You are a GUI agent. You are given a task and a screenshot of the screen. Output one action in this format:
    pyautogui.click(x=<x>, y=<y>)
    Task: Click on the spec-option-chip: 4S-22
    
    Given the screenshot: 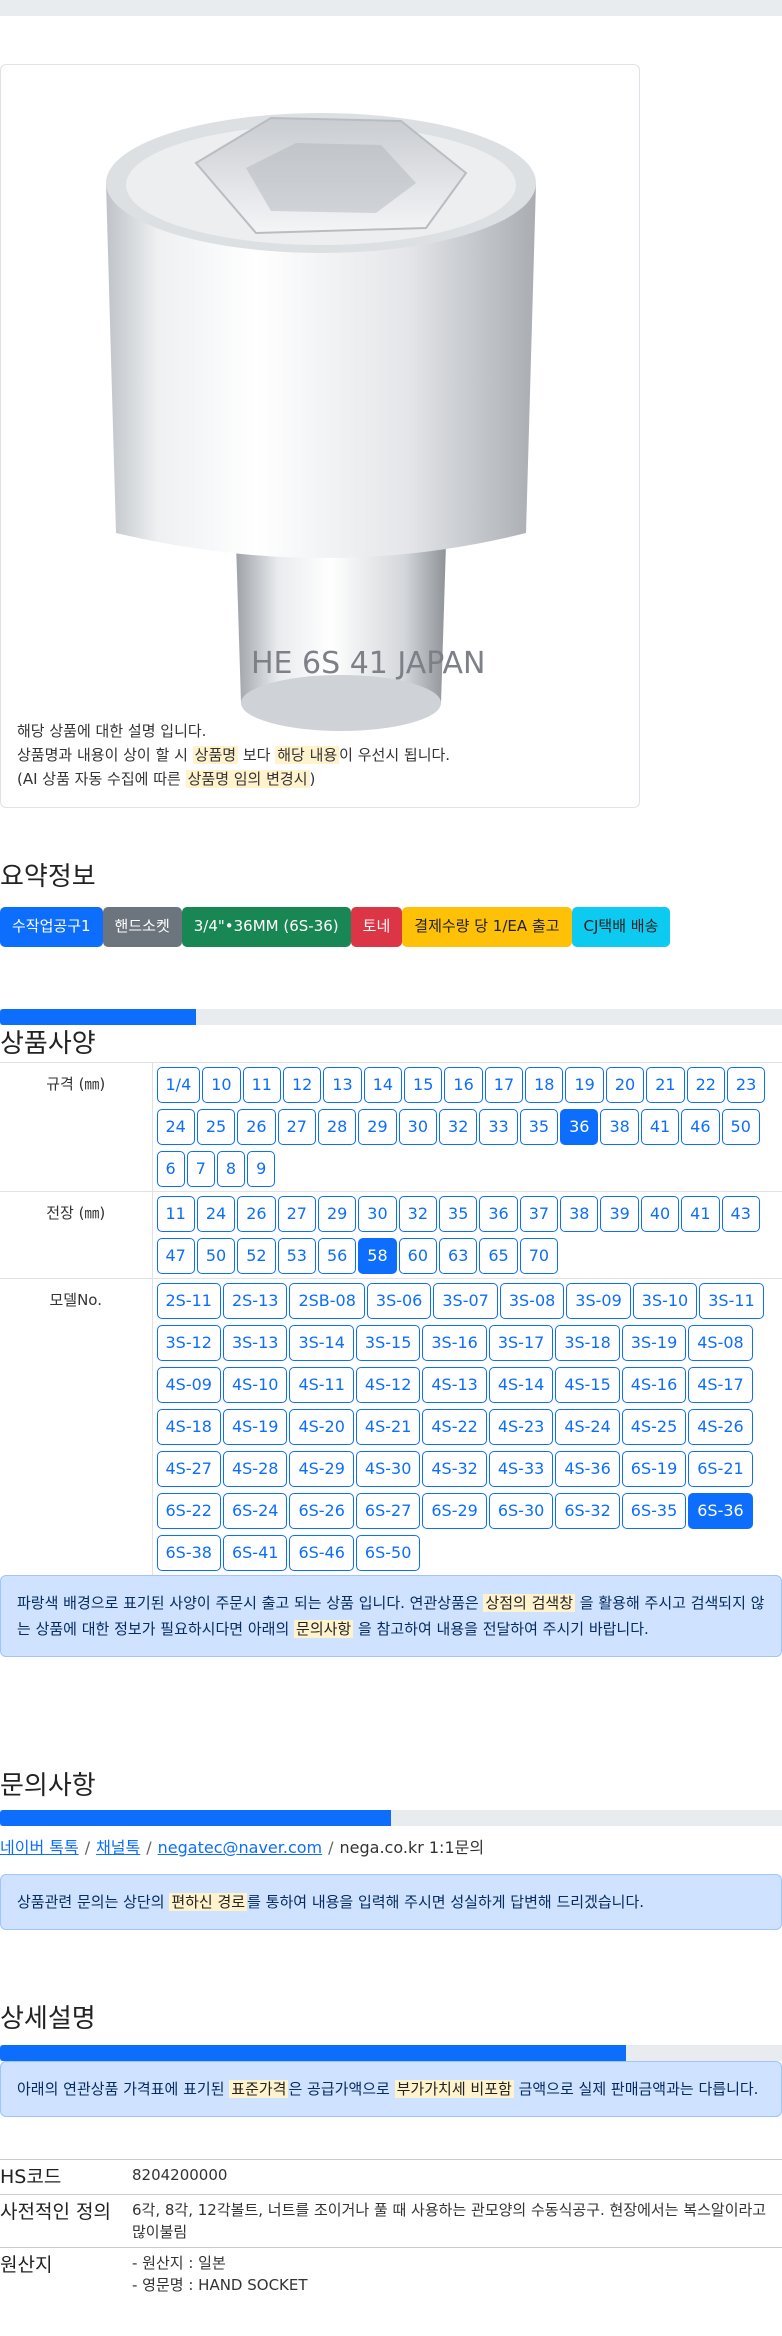 What is the action you would take?
    pyautogui.click(x=454, y=1427)
    